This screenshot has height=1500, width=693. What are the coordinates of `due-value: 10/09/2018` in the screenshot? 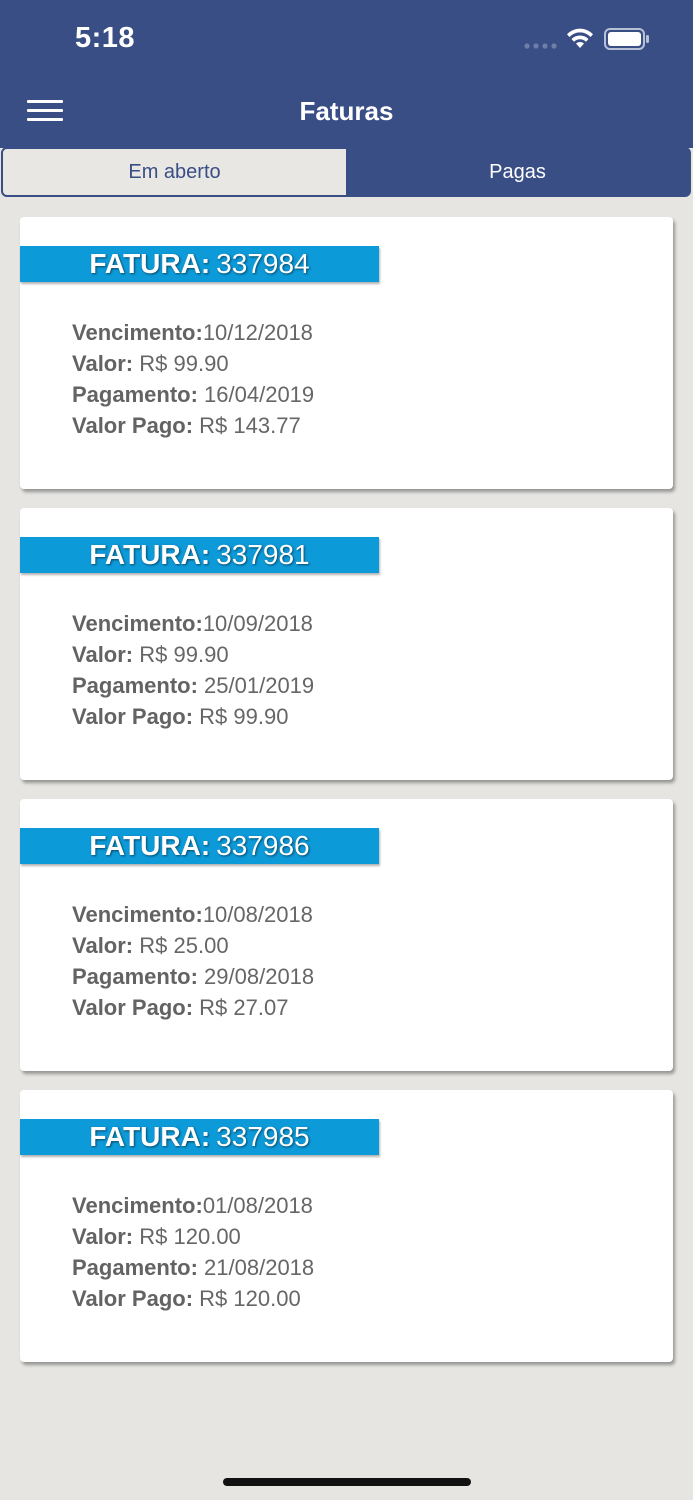 It's located at (257, 623).